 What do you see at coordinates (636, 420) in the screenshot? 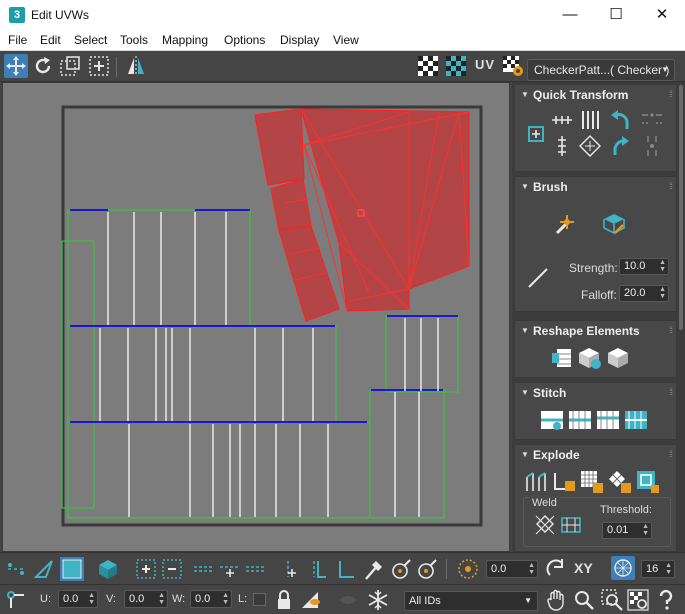
I see `stitch-custom-icon` at bounding box center [636, 420].